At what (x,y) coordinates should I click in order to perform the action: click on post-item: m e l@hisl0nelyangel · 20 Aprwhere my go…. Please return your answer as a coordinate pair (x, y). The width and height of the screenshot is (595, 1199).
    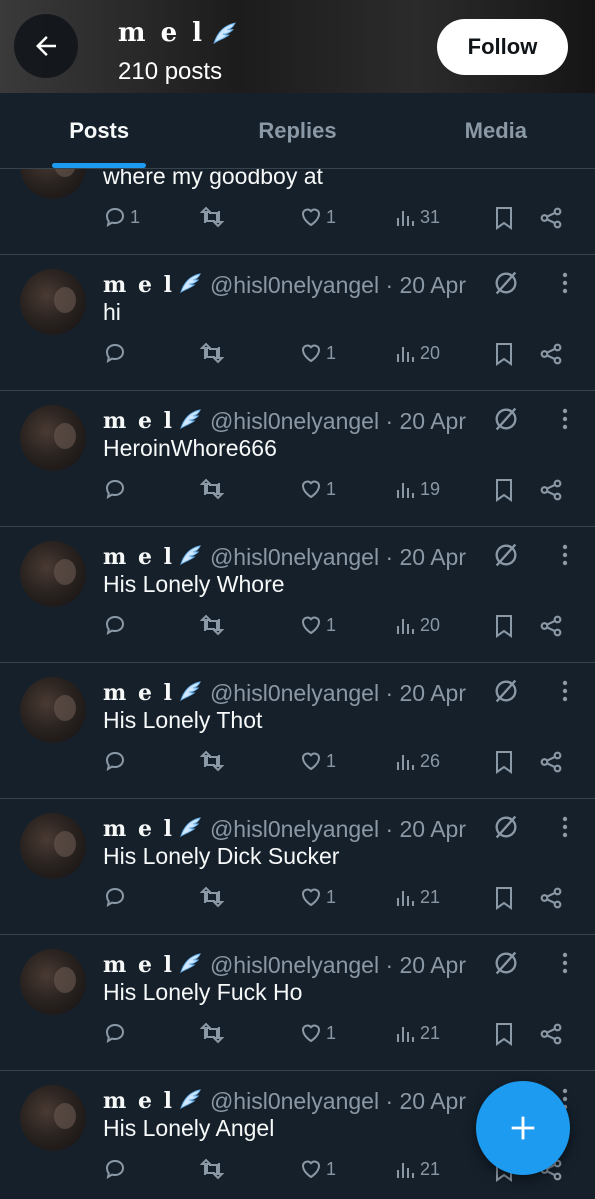
    Looking at the image, I should click on (297, 212).